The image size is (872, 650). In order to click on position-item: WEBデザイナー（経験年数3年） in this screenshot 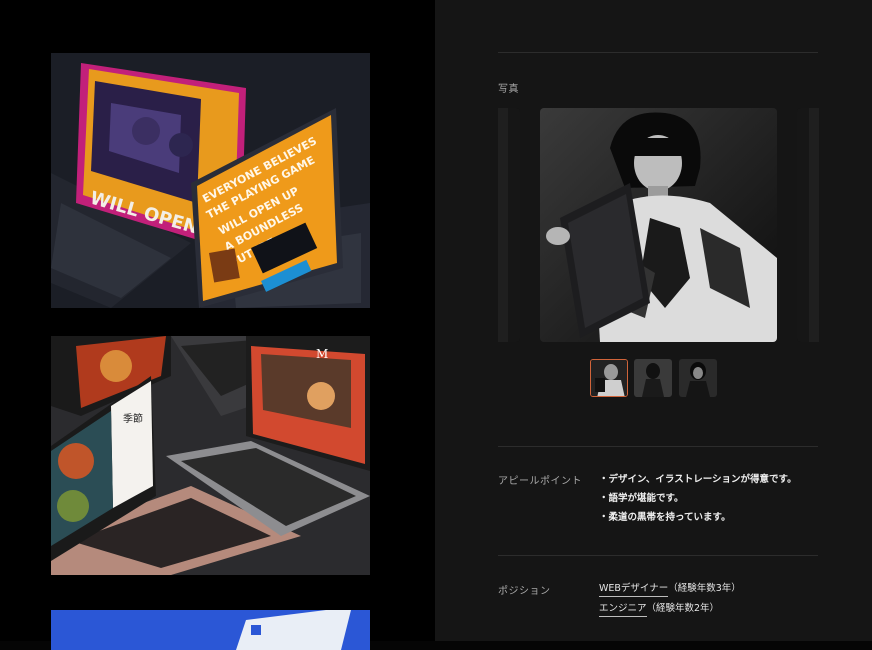, I will do `click(670, 588)`.